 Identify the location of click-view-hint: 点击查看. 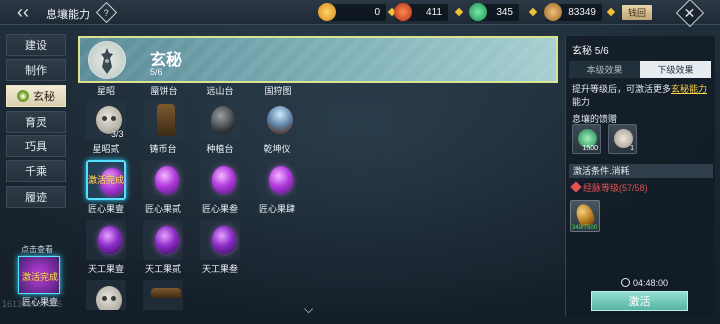
(37, 249).